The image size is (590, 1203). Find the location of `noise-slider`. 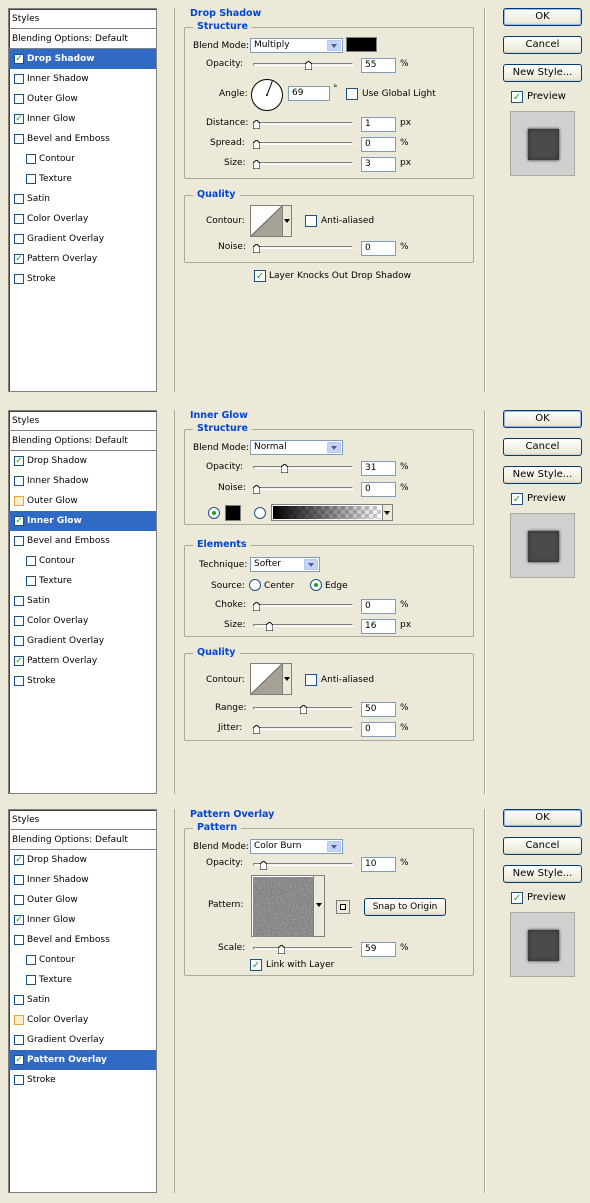

noise-slider is located at coordinates (303, 489).